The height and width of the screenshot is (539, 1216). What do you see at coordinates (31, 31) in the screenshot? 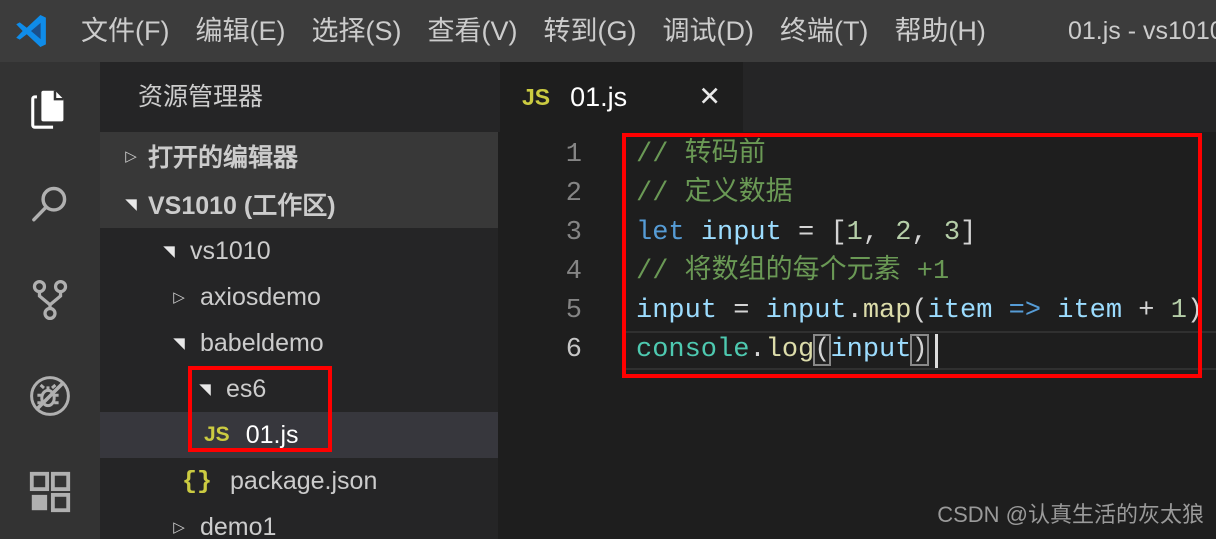
I see `vscode-logo-icon` at bounding box center [31, 31].